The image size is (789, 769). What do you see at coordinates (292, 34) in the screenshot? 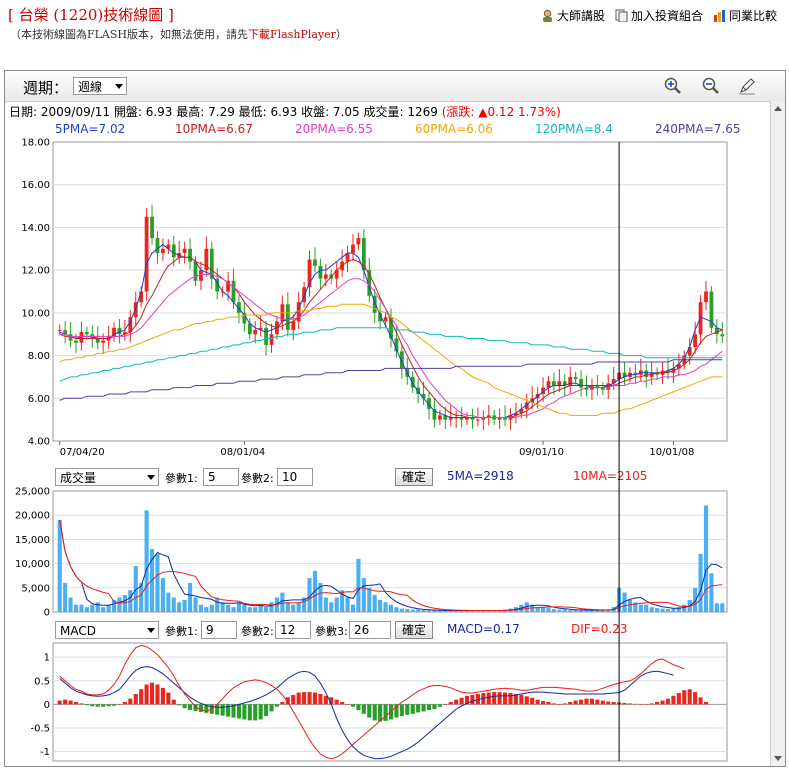
I see `download-flash-link: 下載FlashPlayer` at bounding box center [292, 34].